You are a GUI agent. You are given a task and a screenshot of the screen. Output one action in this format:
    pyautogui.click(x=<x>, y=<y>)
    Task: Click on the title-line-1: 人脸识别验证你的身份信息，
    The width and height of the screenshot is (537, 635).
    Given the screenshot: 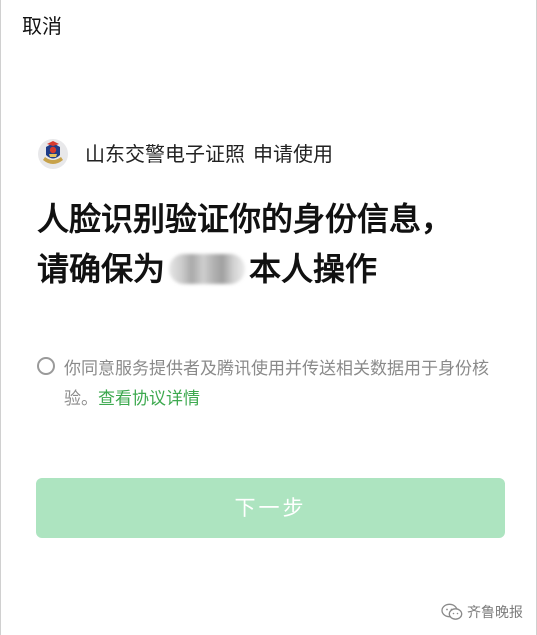 What is the action you would take?
    pyautogui.click(x=245, y=219)
    